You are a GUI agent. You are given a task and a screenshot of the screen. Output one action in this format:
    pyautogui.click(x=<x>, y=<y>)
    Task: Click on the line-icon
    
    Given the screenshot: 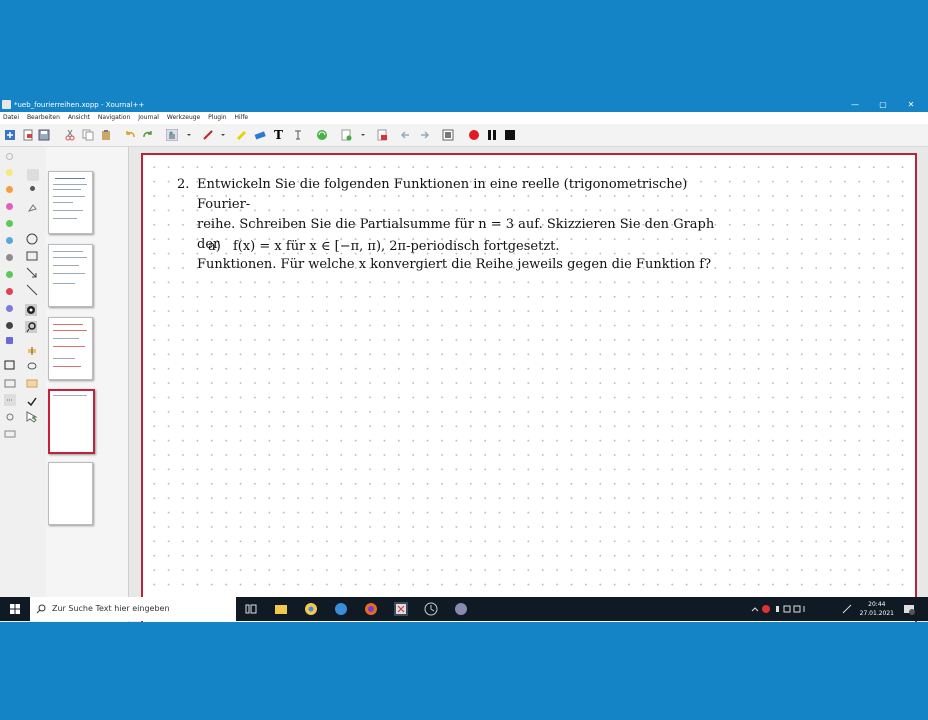 What is the action you would take?
    pyautogui.click(x=32, y=290)
    